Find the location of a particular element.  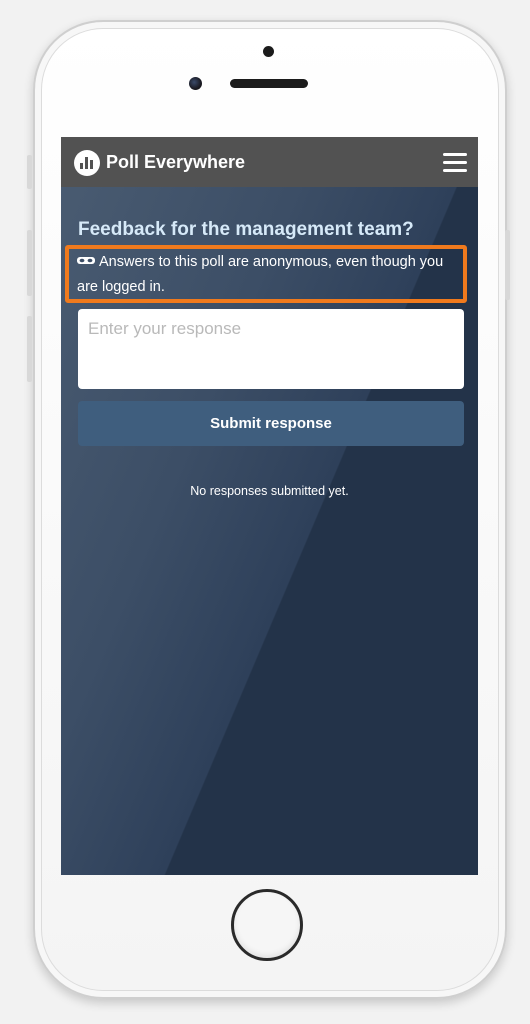

brand-name: Poll Everywhere is located at coordinates (175, 162).